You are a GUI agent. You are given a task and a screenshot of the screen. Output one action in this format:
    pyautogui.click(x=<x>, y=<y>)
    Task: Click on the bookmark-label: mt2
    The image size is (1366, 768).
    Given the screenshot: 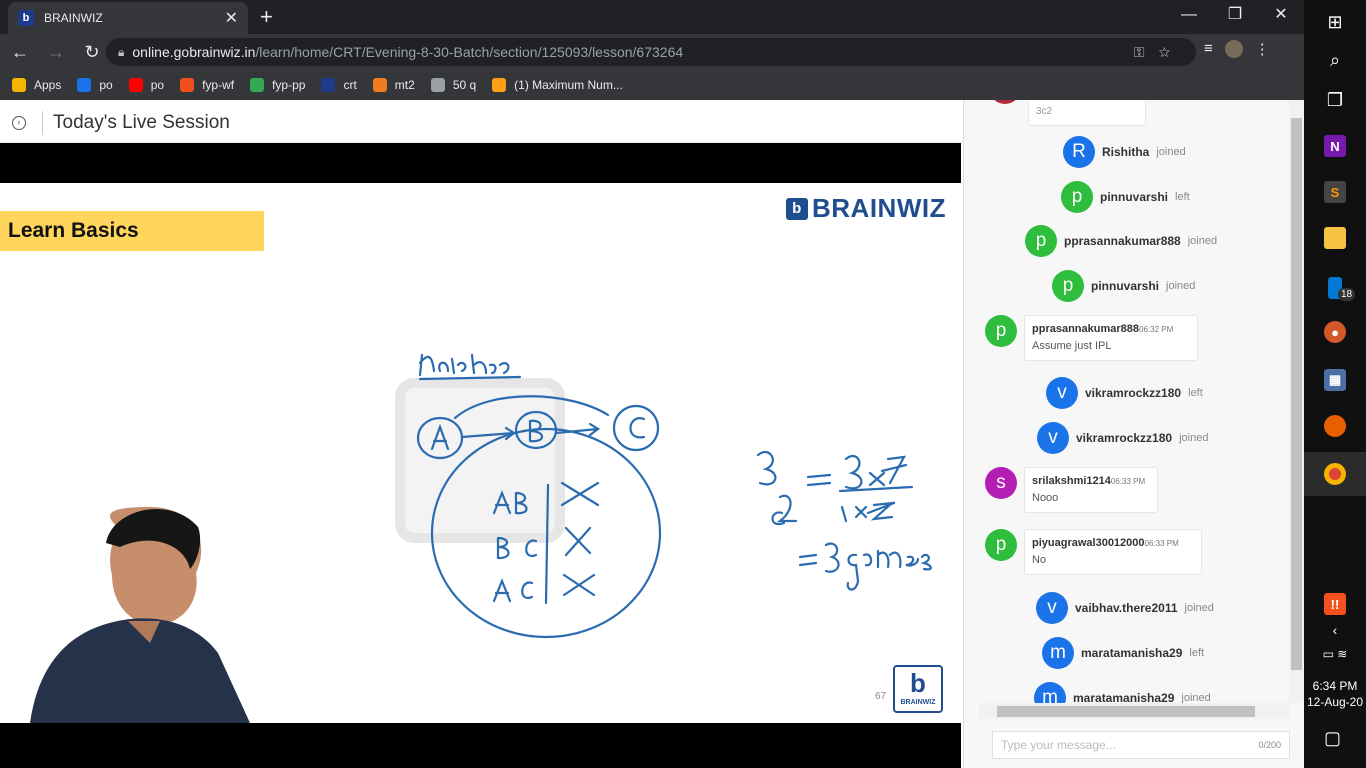 What is the action you would take?
    pyautogui.click(x=404, y=85)
    